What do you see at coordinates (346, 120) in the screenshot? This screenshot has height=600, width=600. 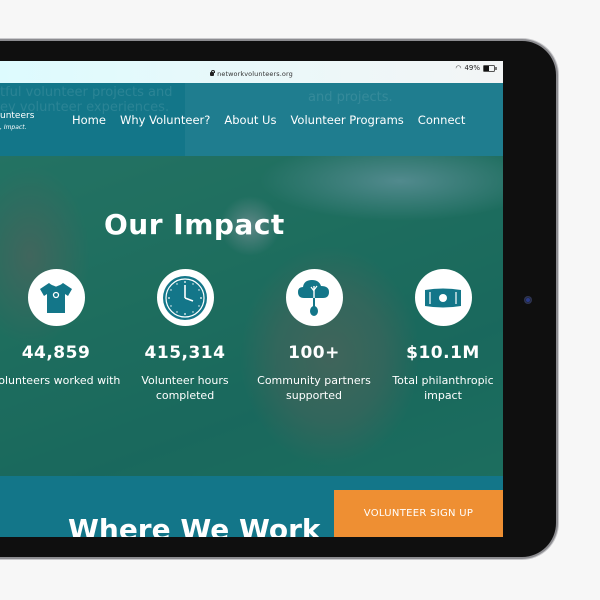 I see `nav-volunteer-programs: Volunteer Programs` at bounding box center [346, 120].